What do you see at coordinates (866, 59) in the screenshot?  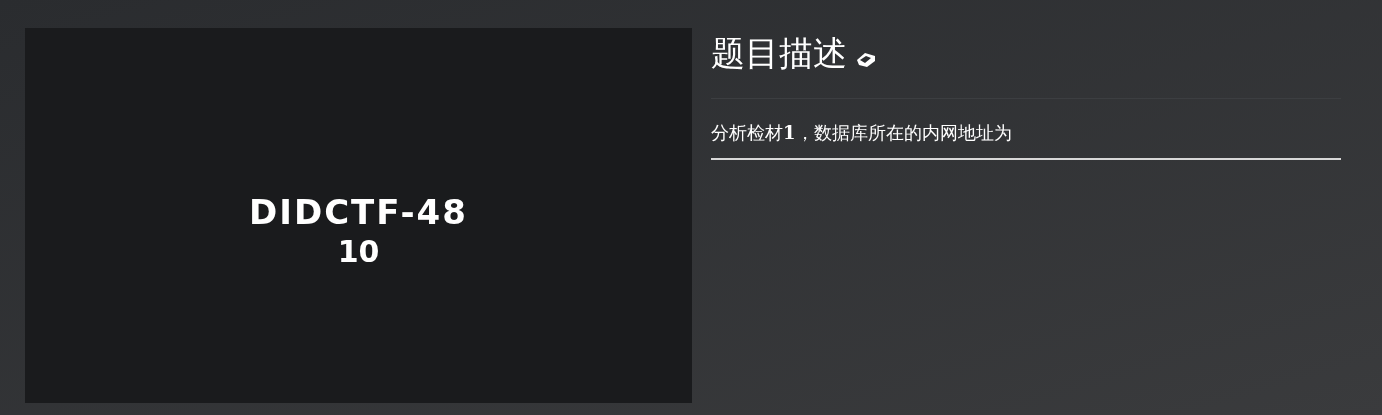 I see `eraser-icon` at bounding box center [866, 59].